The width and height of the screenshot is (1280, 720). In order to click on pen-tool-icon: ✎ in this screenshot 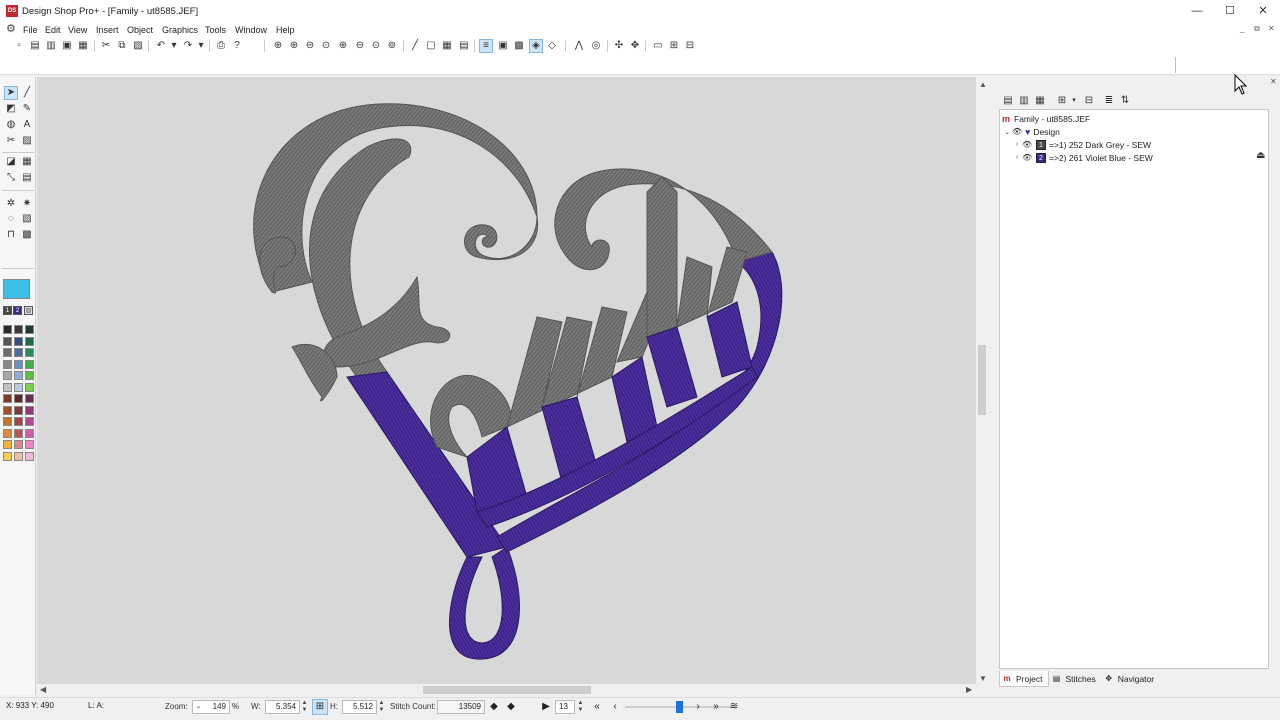, I will do `click(27, 109)`.